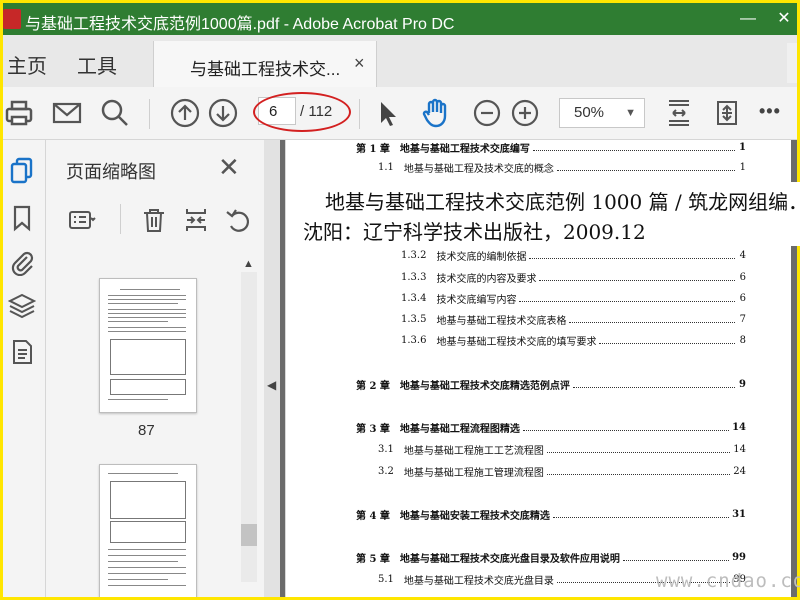 This screenshot has width=800, height=600. I want to click on select-pointer-icon, so click(387, 113).